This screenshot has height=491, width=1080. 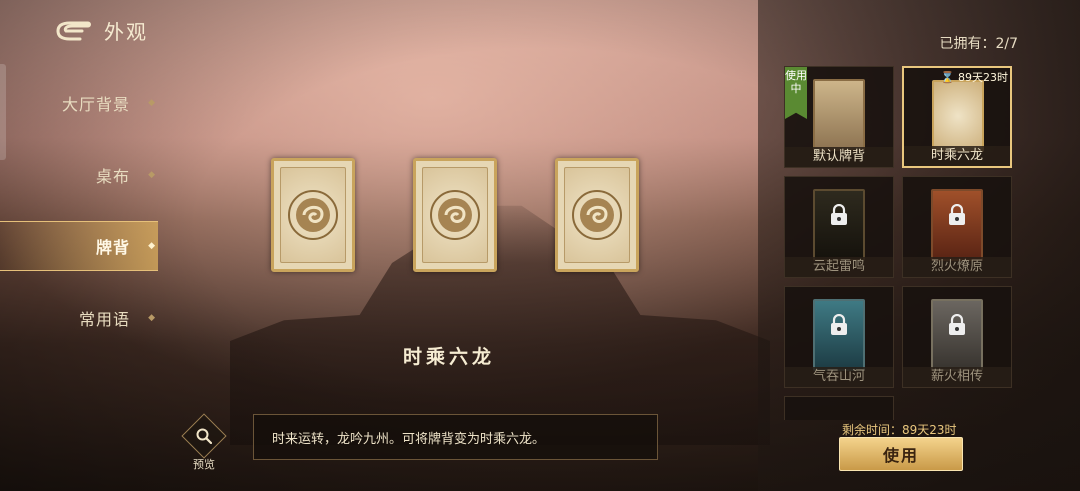 I want to click on description-text: 时来运转，龙吟九州。可将牌背变为时乘六龙。, so click(x=409, y=439).